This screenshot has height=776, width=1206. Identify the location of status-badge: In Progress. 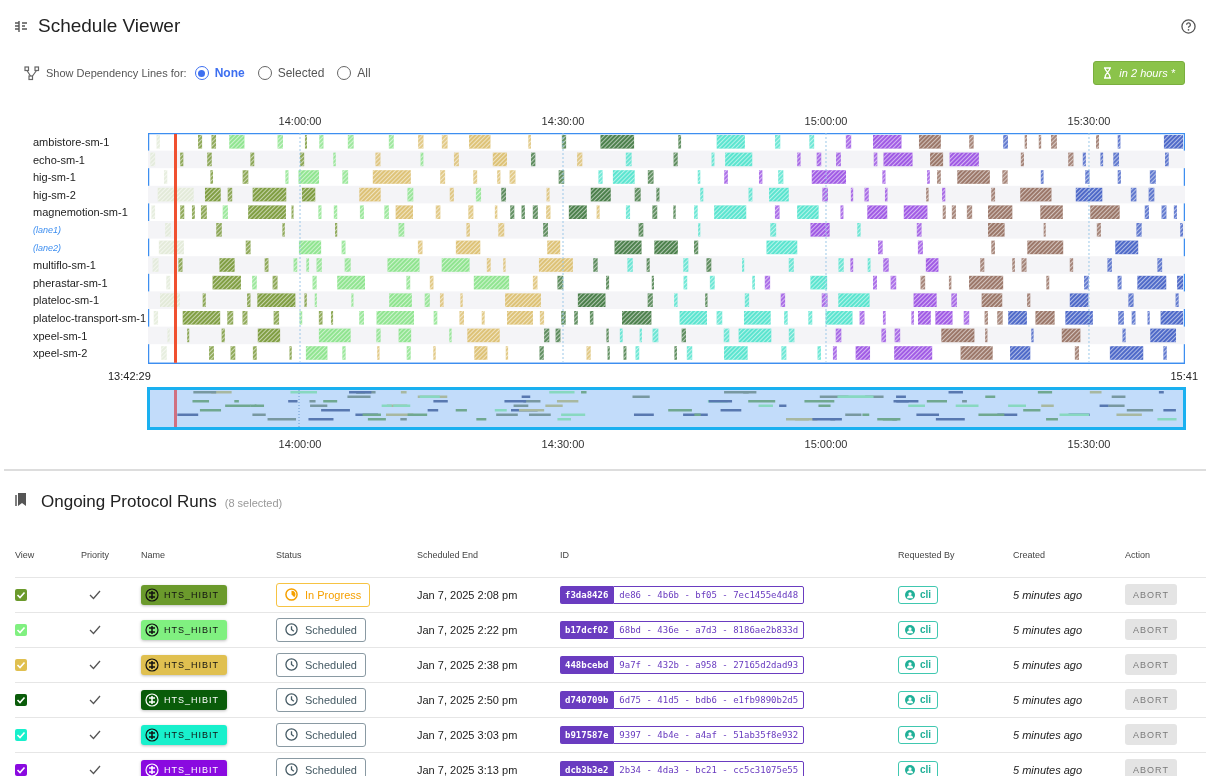
(323, 594).